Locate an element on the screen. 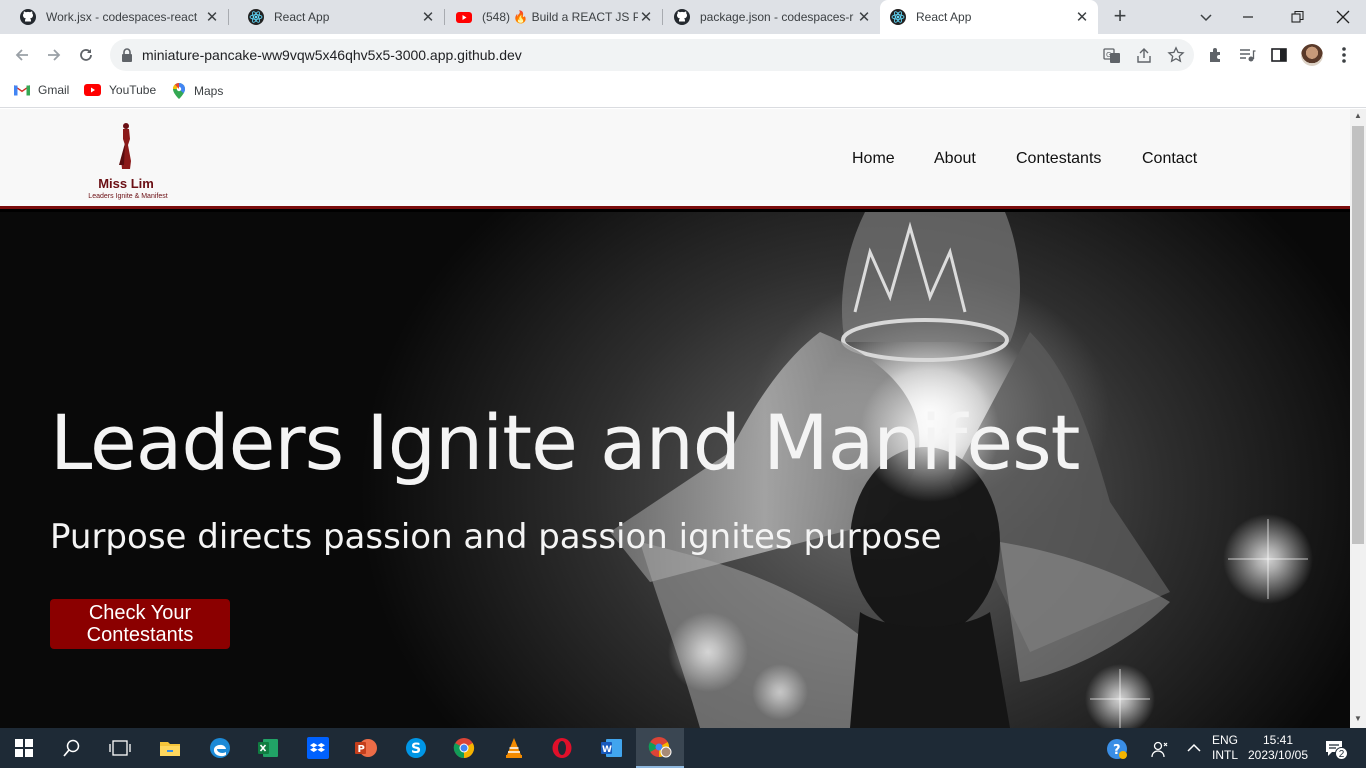 The image size is (1366, 768). extensions-icon is located at coordinates (1216, 55).